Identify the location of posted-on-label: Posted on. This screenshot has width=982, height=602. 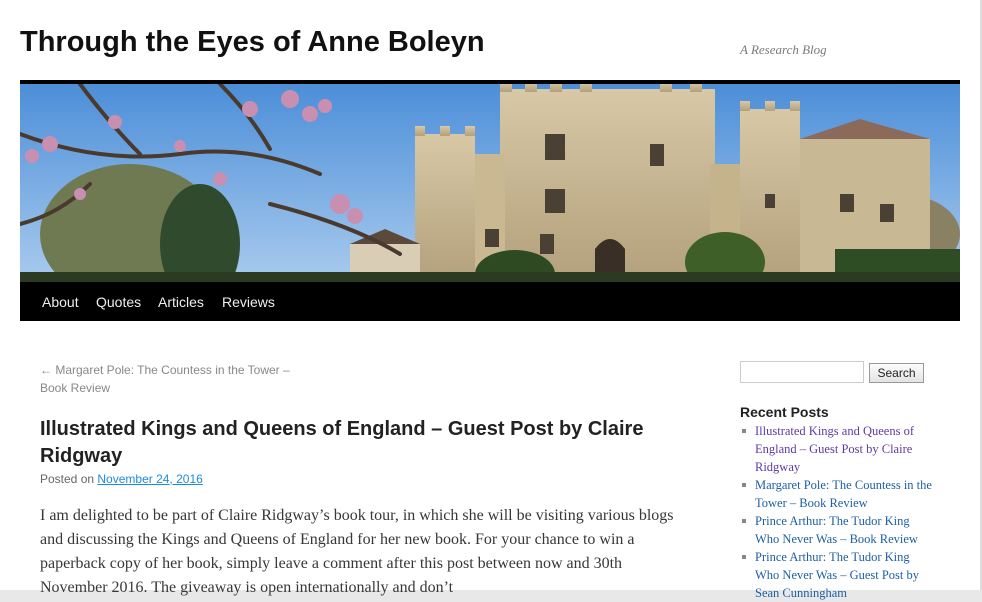
(67, 479).